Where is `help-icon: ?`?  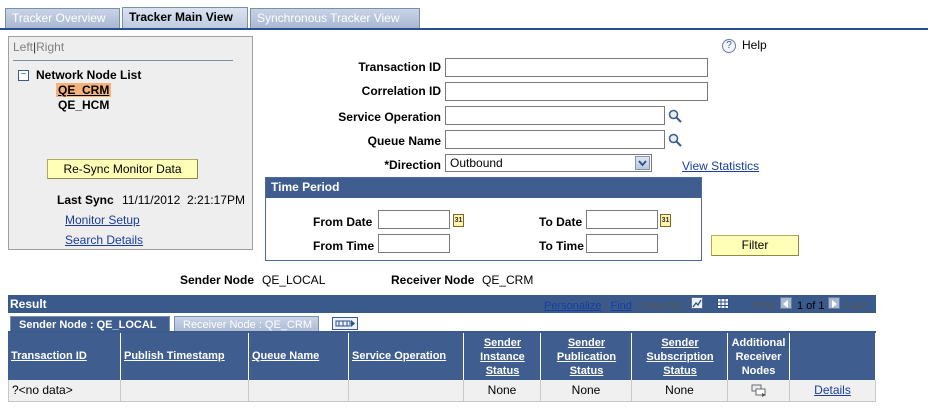 help-icon: ? is located at coordinates (729, 46).